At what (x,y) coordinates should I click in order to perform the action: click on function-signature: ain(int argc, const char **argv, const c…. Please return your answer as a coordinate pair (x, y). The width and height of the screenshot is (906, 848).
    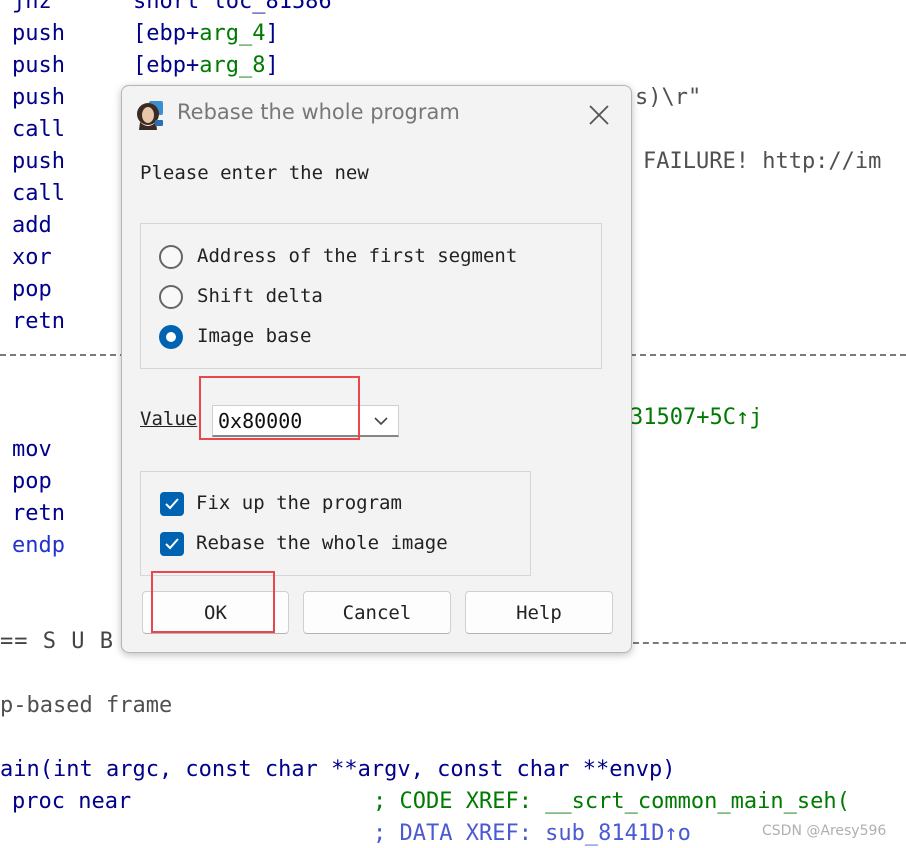
    Looking at the image, I should click on (338, 769).